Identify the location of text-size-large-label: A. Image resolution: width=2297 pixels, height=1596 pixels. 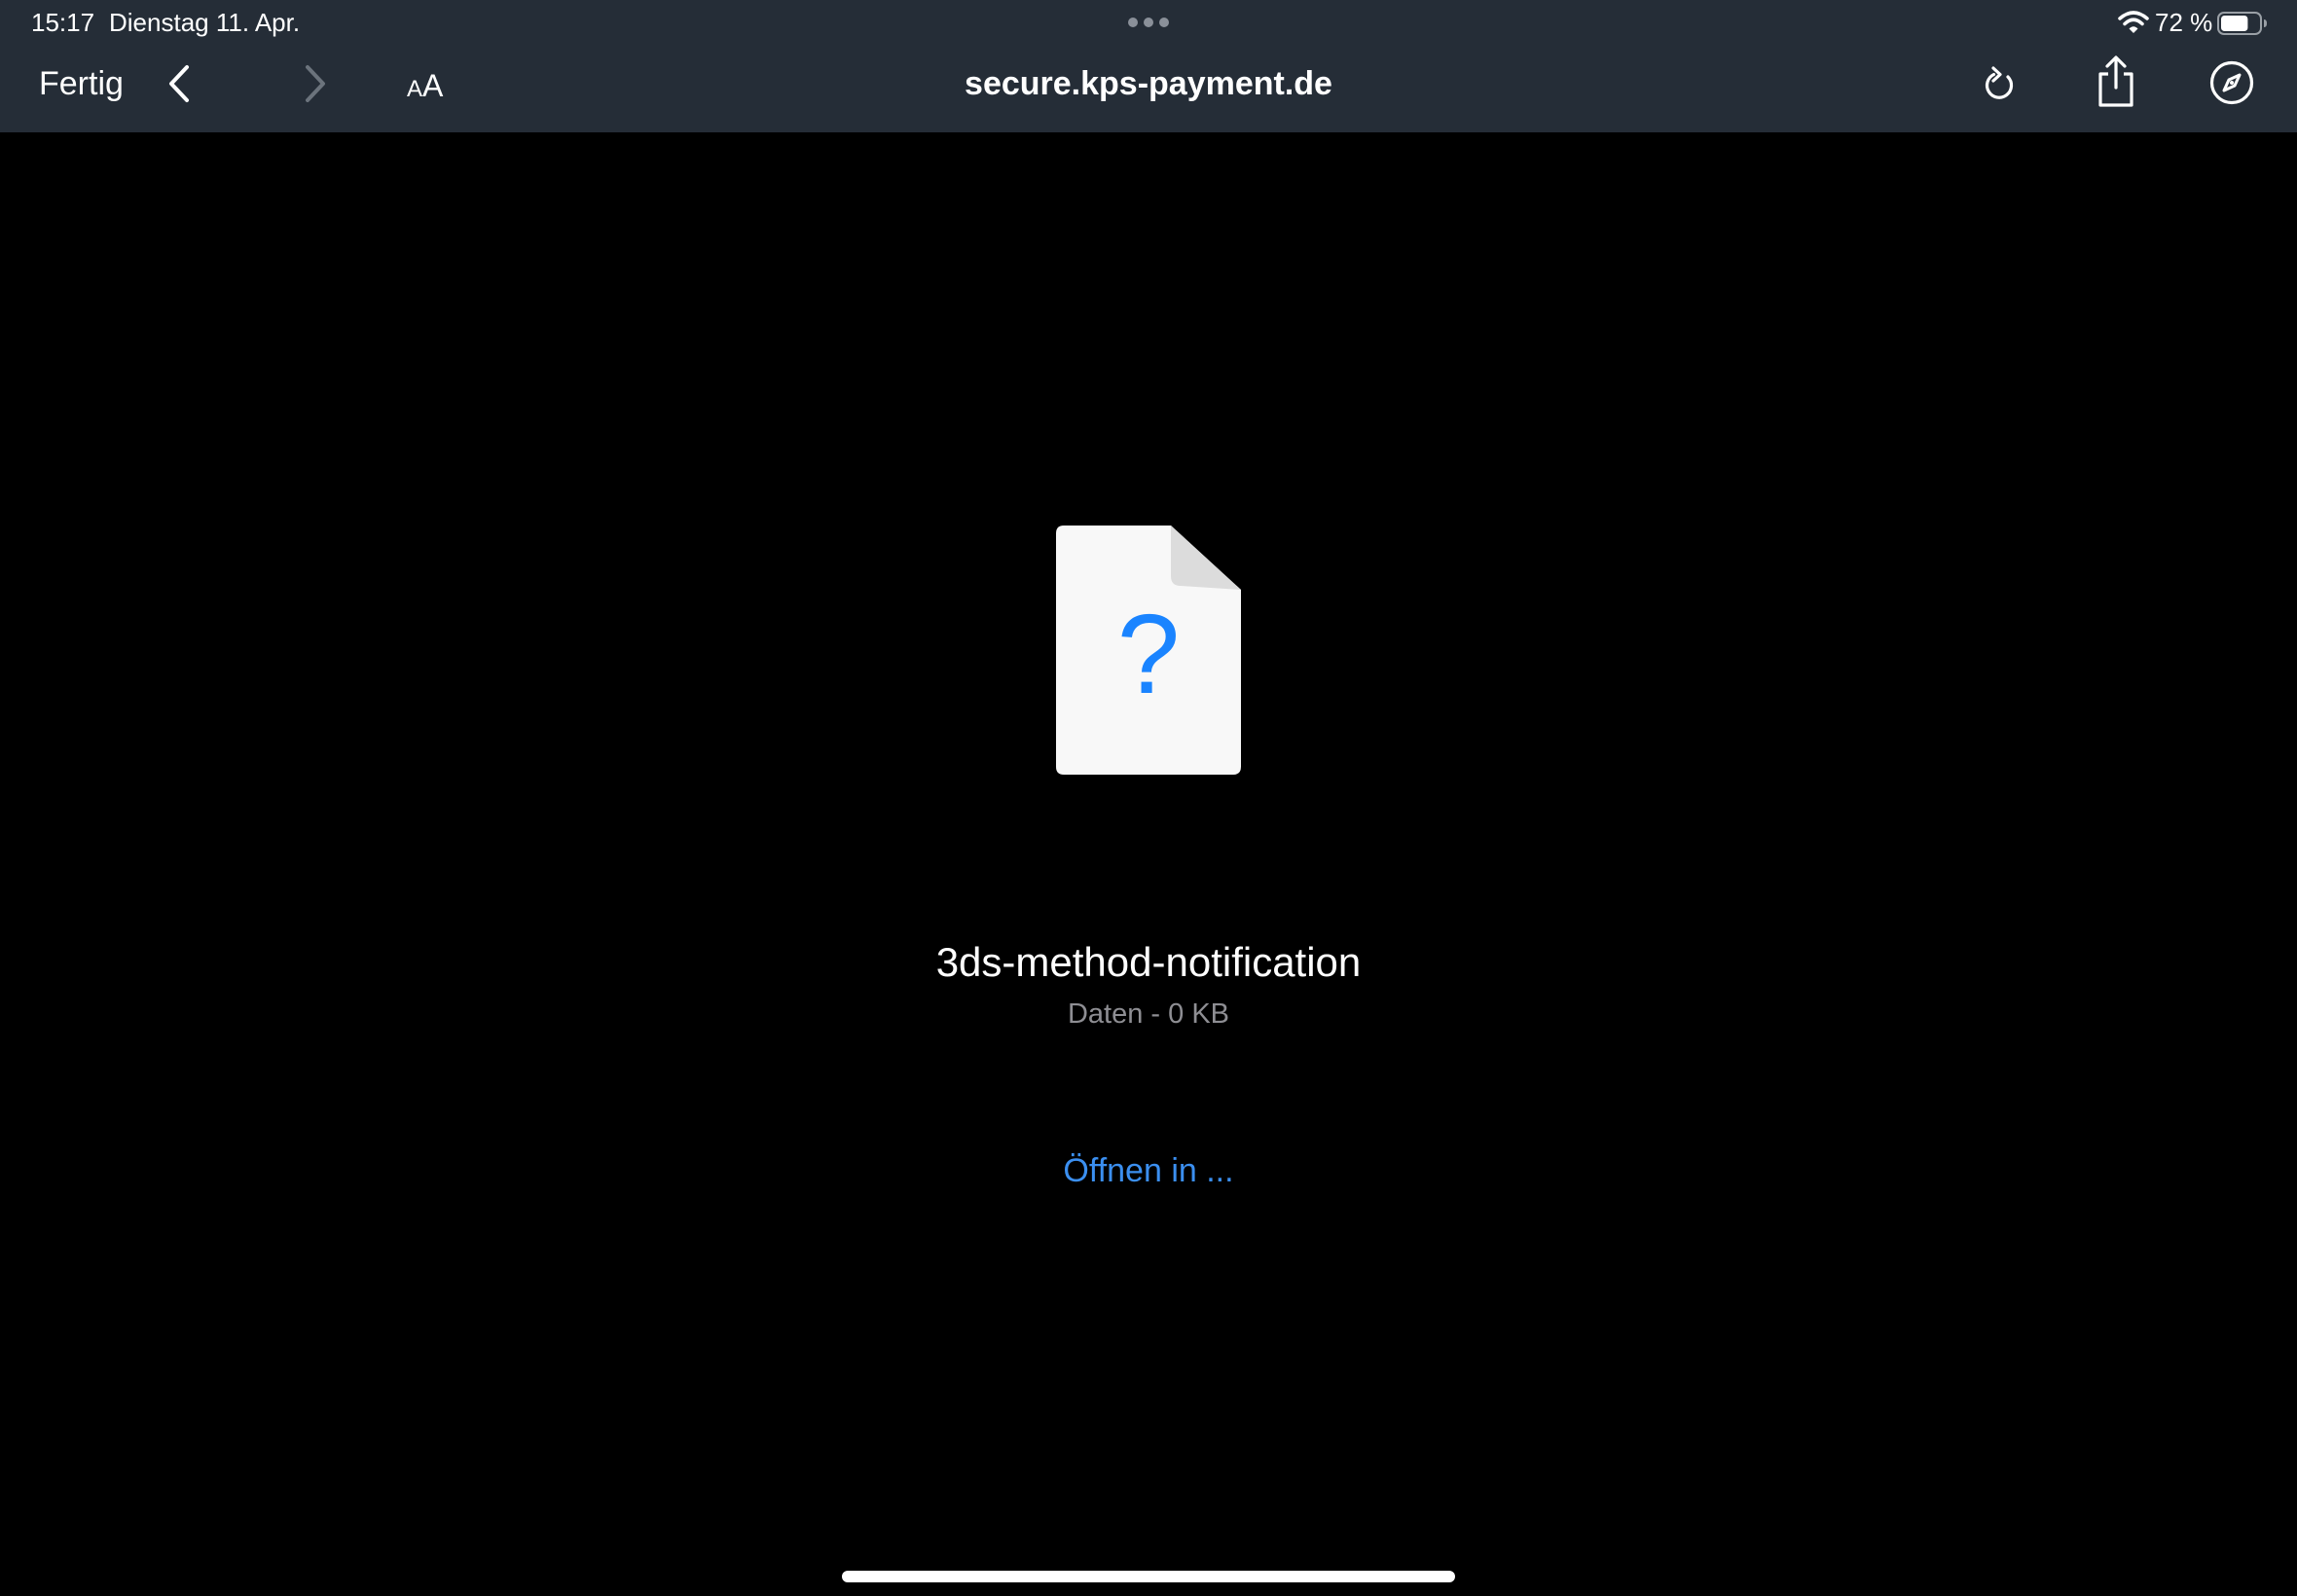
(433, 85).